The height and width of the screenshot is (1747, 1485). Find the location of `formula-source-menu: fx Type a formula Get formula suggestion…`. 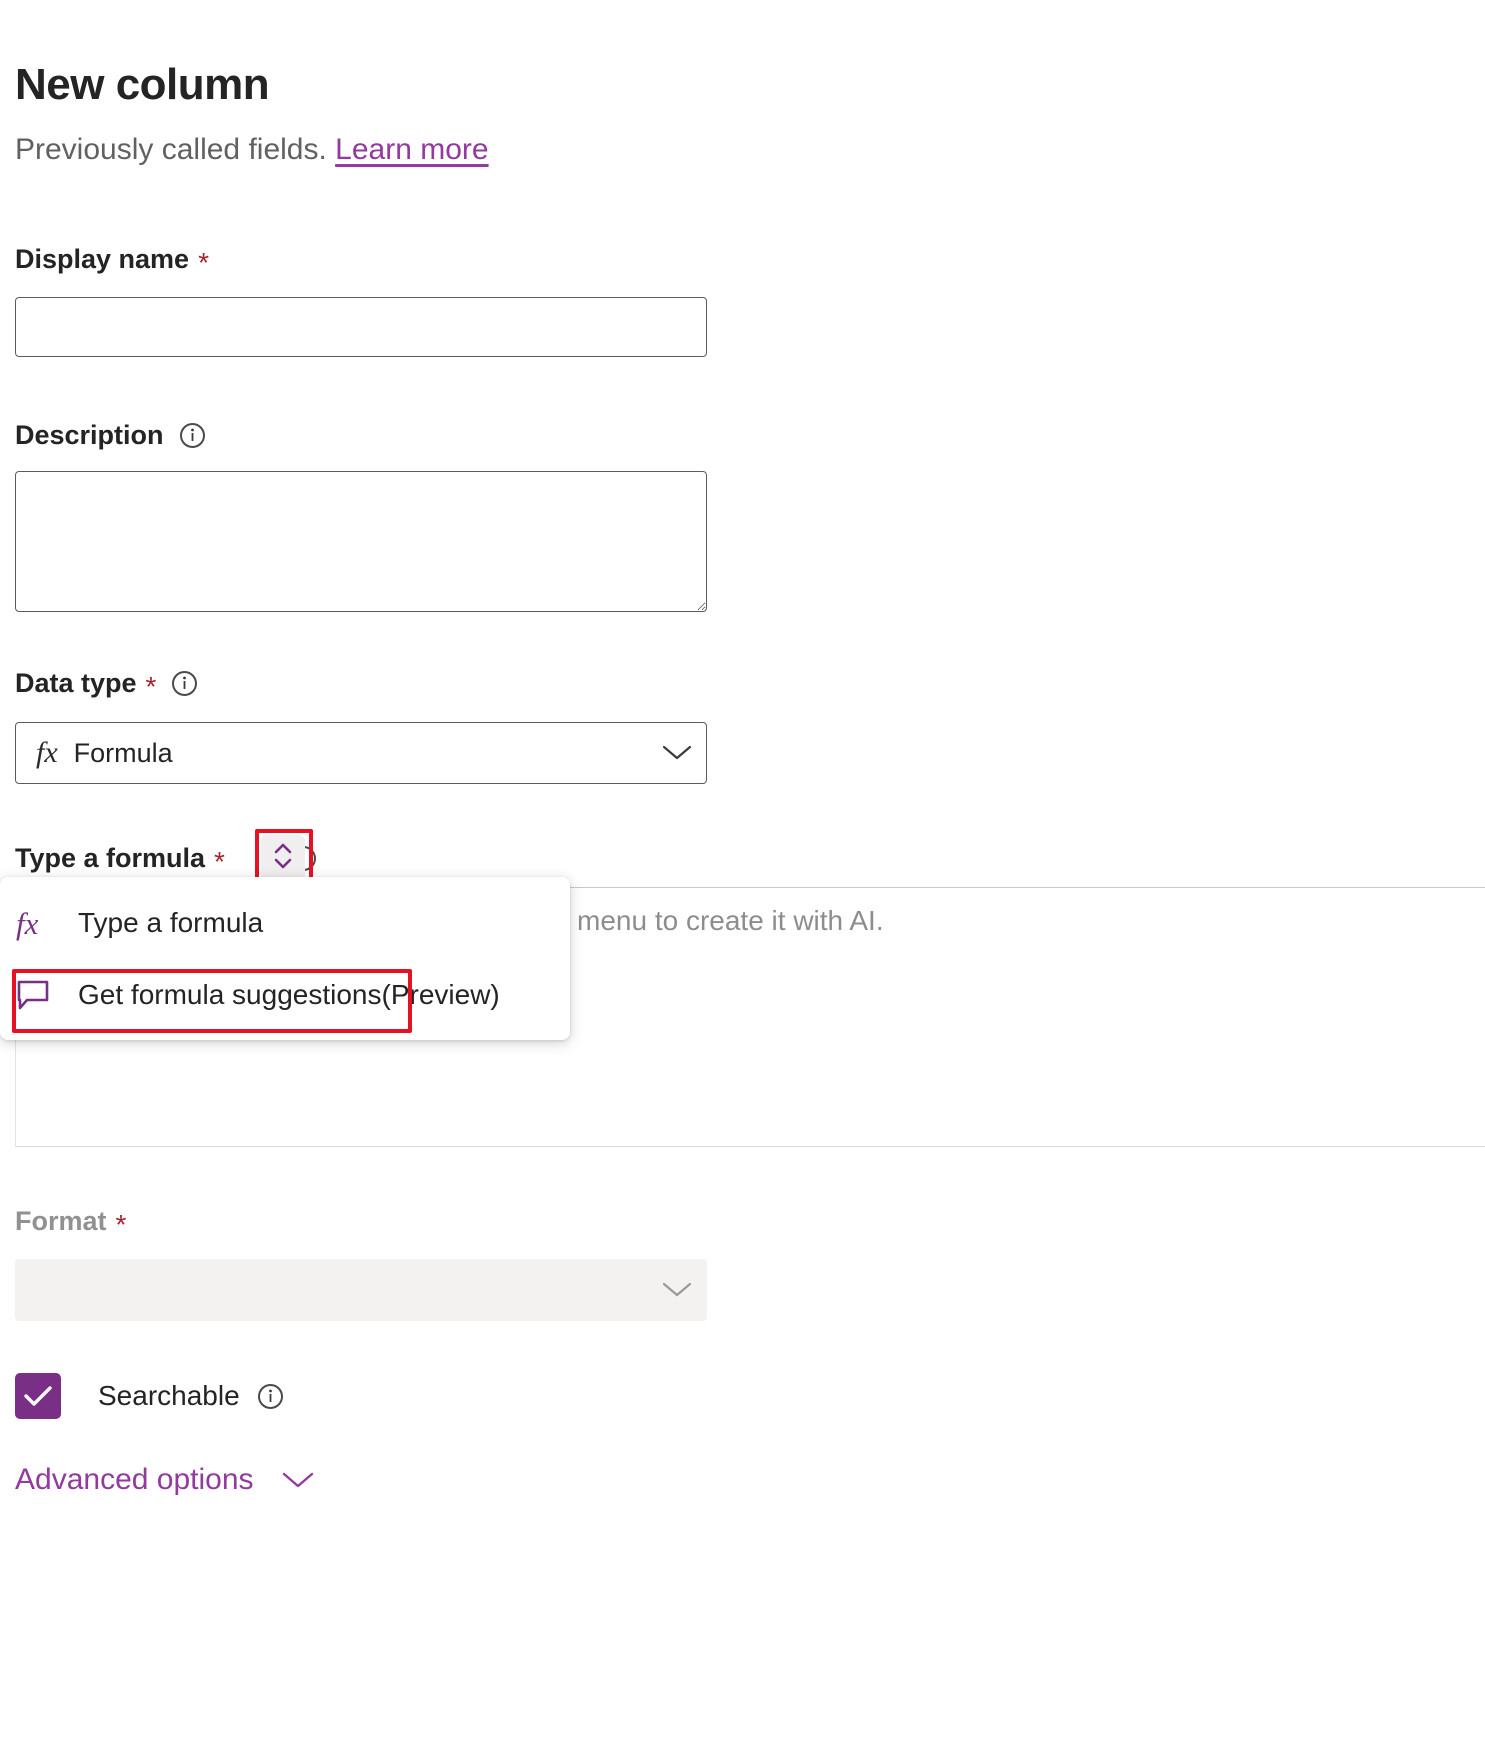

formula-source-menu: fx Type a formula Get formula suggestion… is located at coordinates (285, 958).